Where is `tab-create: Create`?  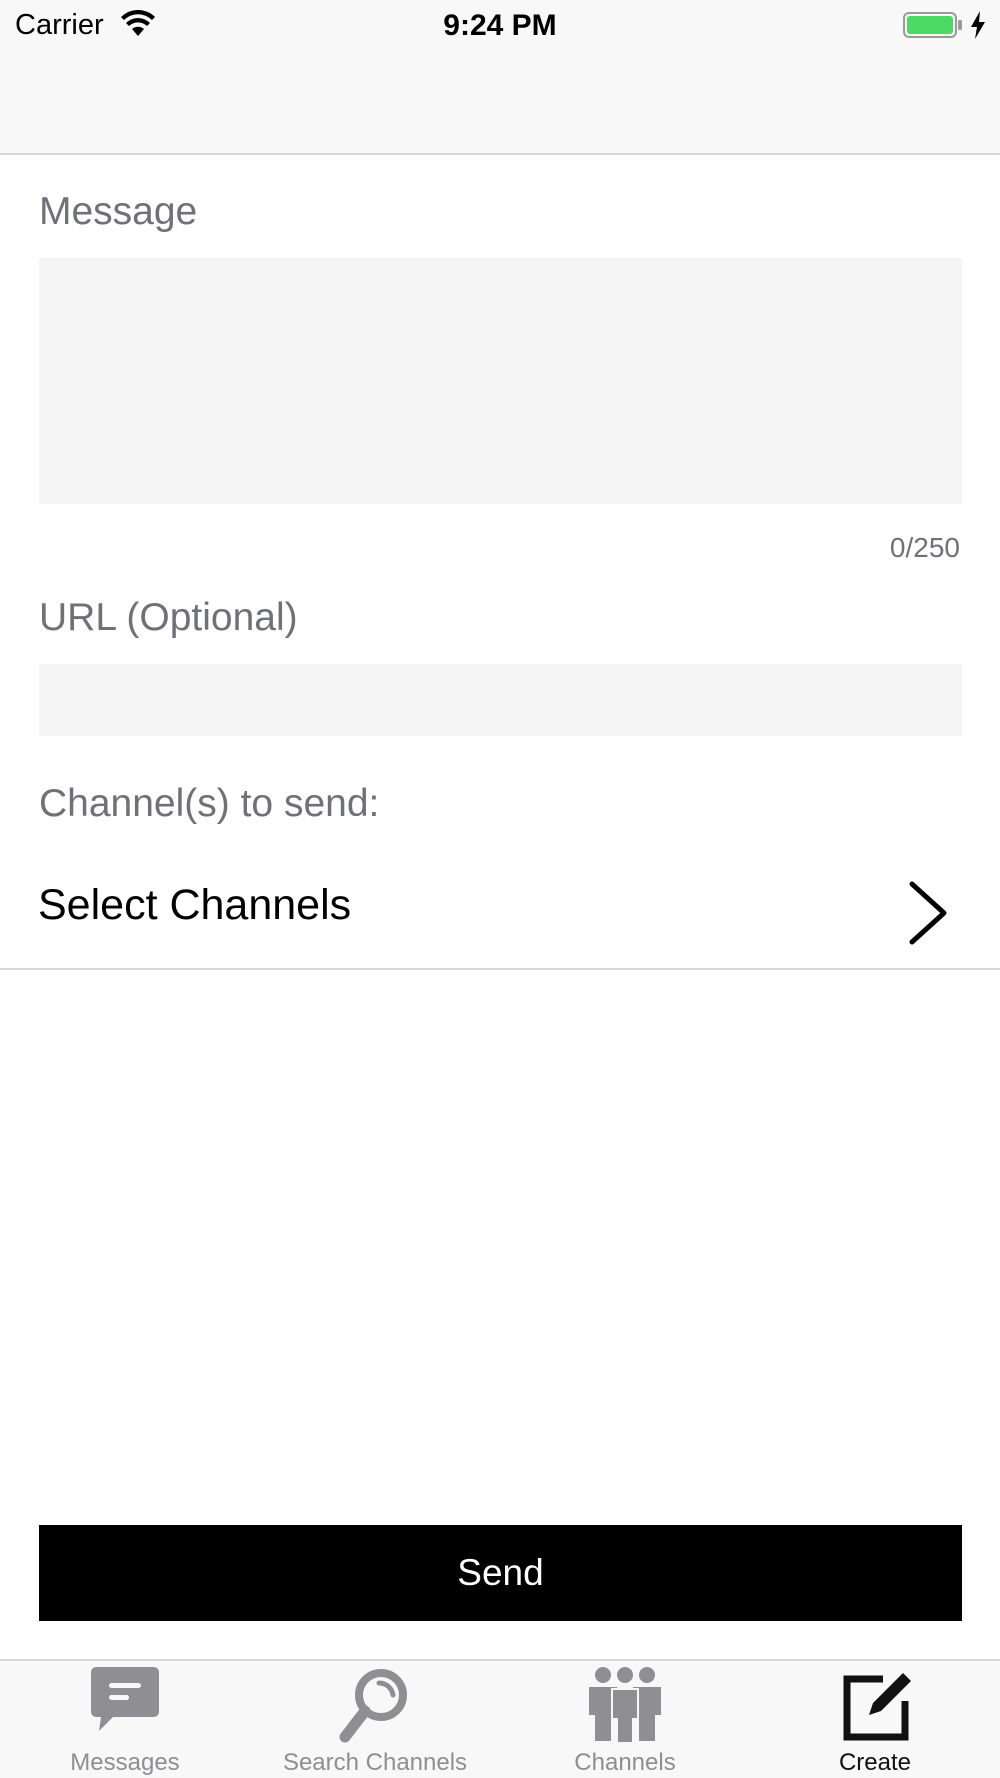
tab-create: Create is located at coordinates (875, 1719).